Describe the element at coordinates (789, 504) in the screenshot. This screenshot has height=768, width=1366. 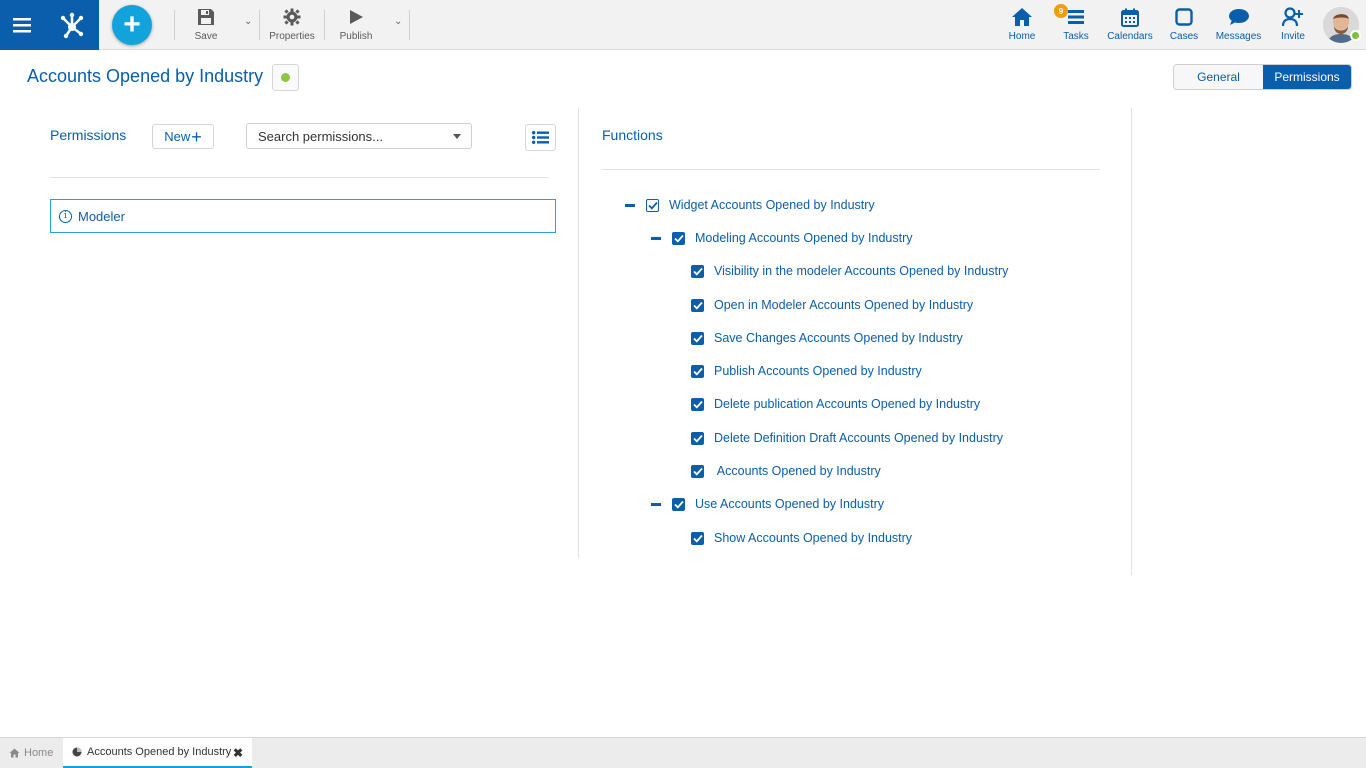
I see `tree-node-label: Use Accounts Opened by Industry` at that location.